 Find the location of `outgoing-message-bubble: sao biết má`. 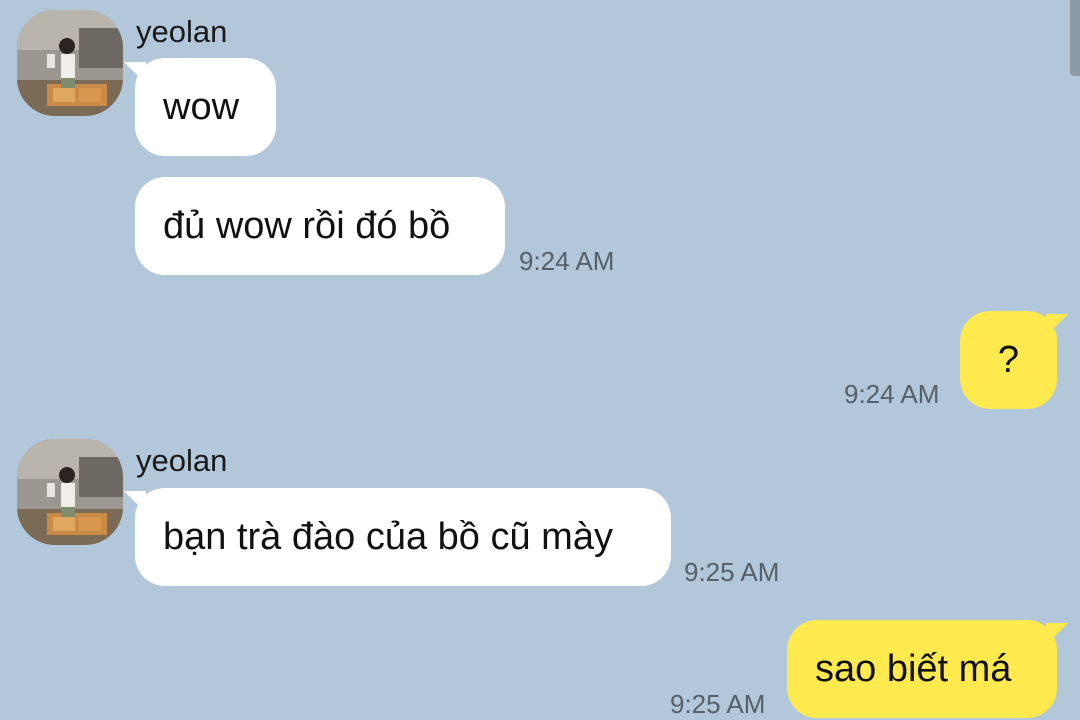

outgoing-message-bubble: sao biết má is located at coordinates (922, 669).